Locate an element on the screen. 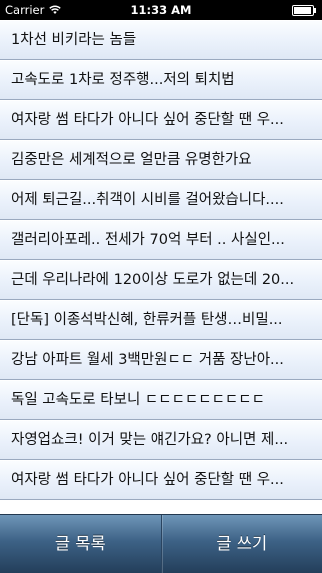 The width and height of the screenshot is (322, 573). battery-icon is located at coordinates (304, 10).